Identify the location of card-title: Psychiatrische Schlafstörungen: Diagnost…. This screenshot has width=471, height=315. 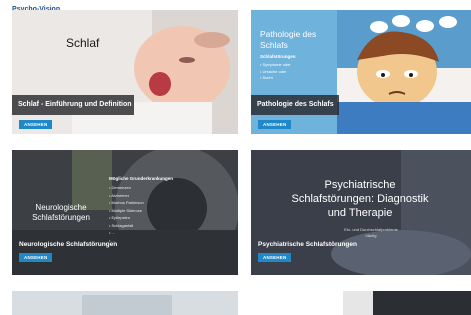
(360, 199).